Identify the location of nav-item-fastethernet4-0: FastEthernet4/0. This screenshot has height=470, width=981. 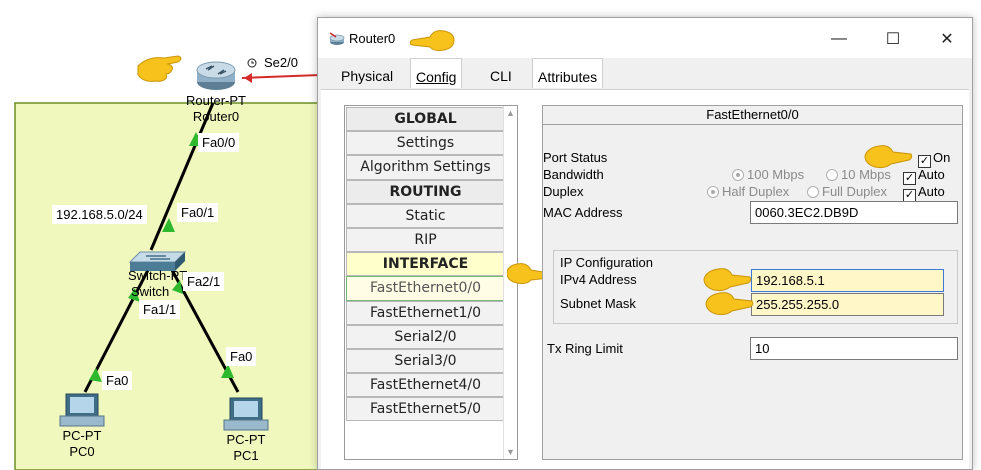
(425, 385).